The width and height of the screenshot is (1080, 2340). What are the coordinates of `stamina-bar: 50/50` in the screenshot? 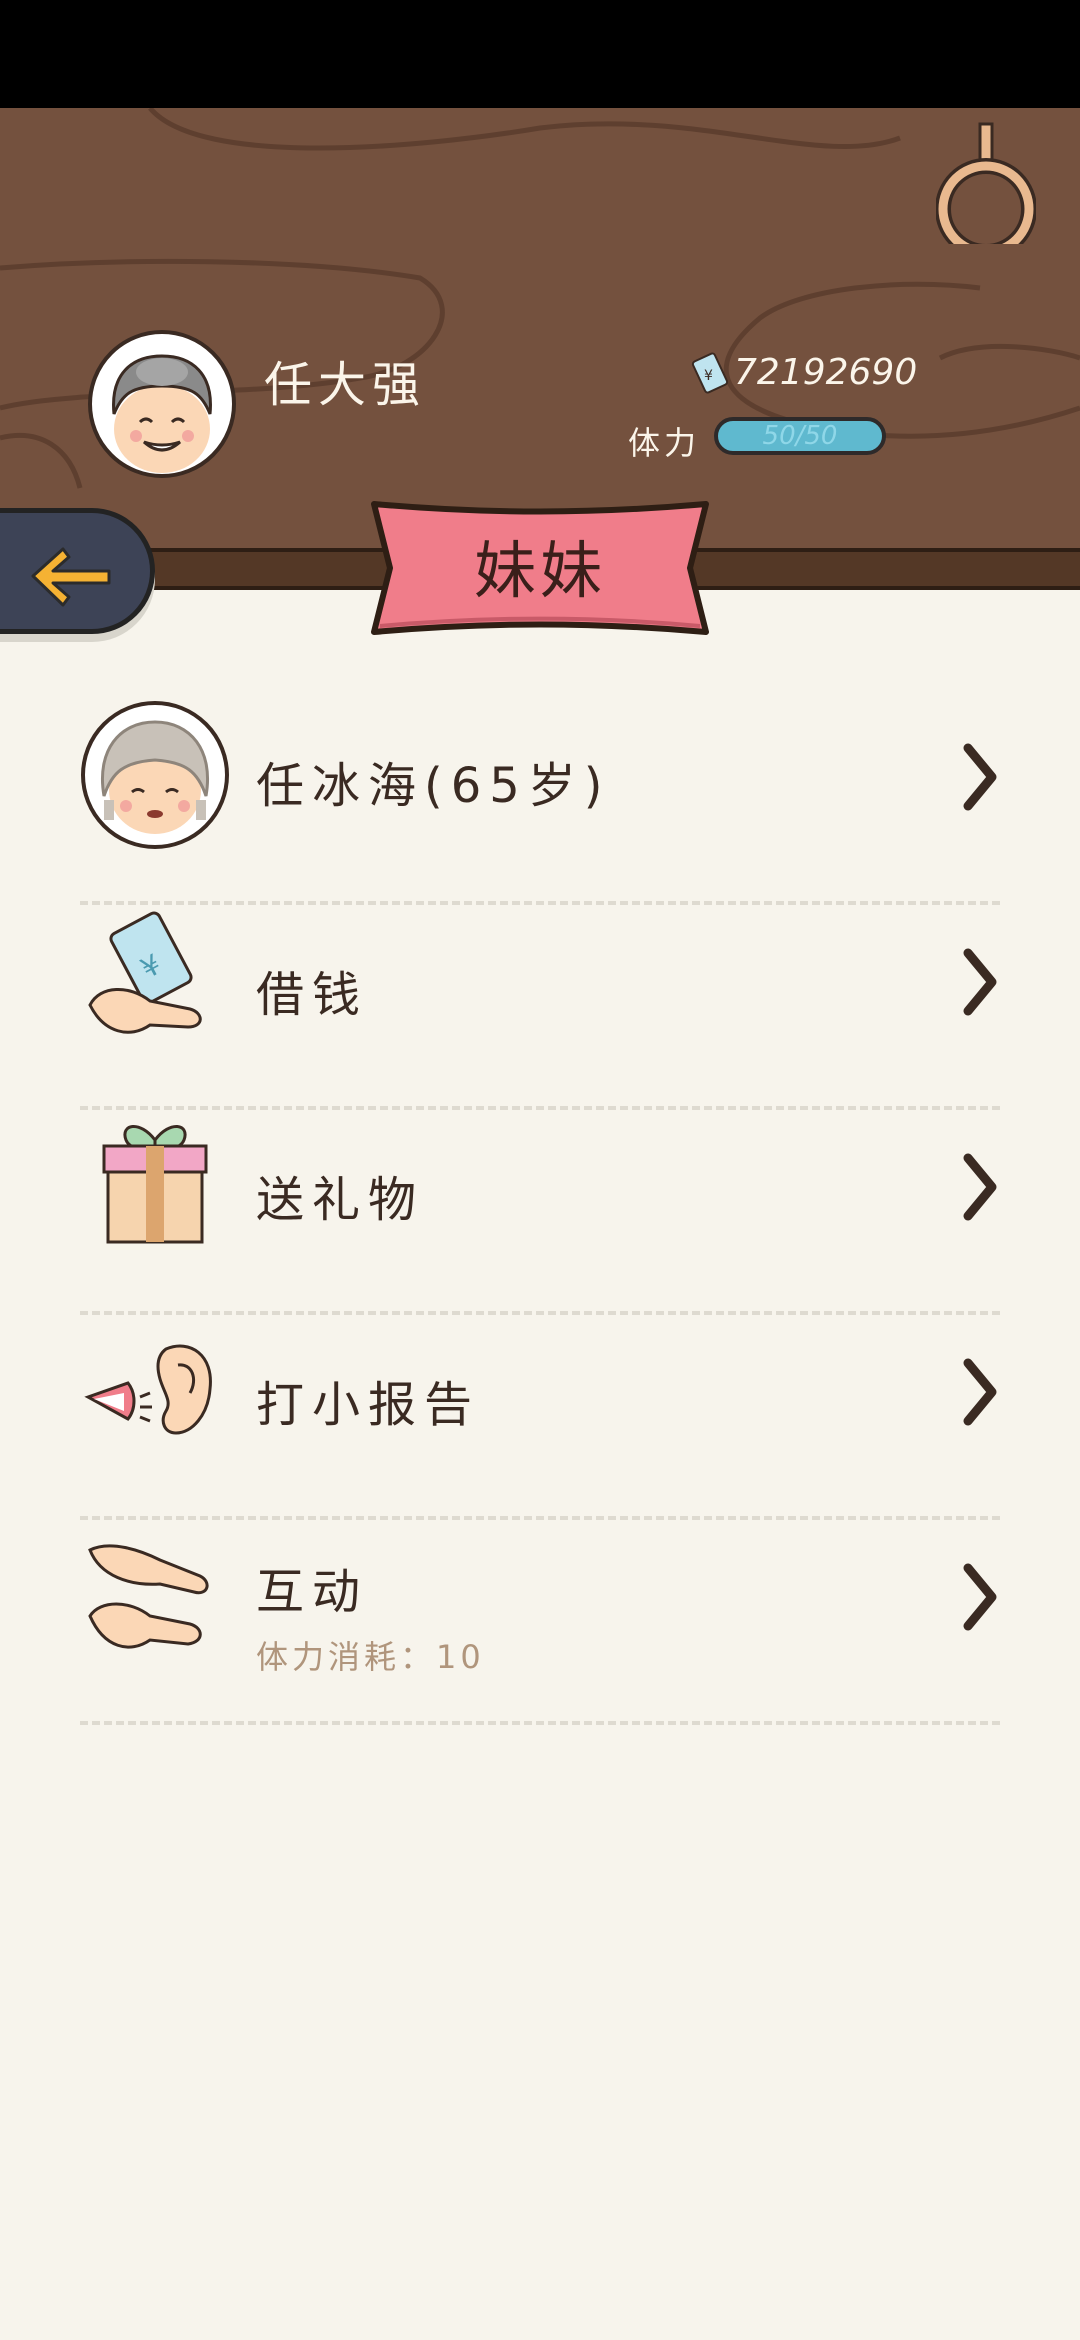 It's located at (800, 436).